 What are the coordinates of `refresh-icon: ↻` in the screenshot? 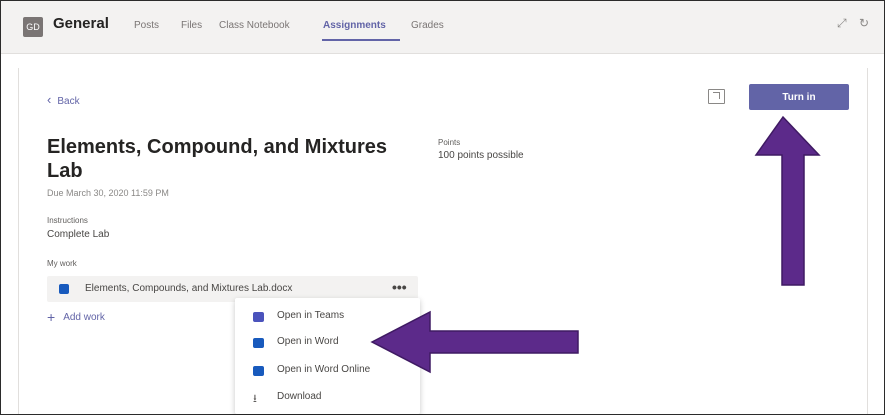 It's located at (864, 23).